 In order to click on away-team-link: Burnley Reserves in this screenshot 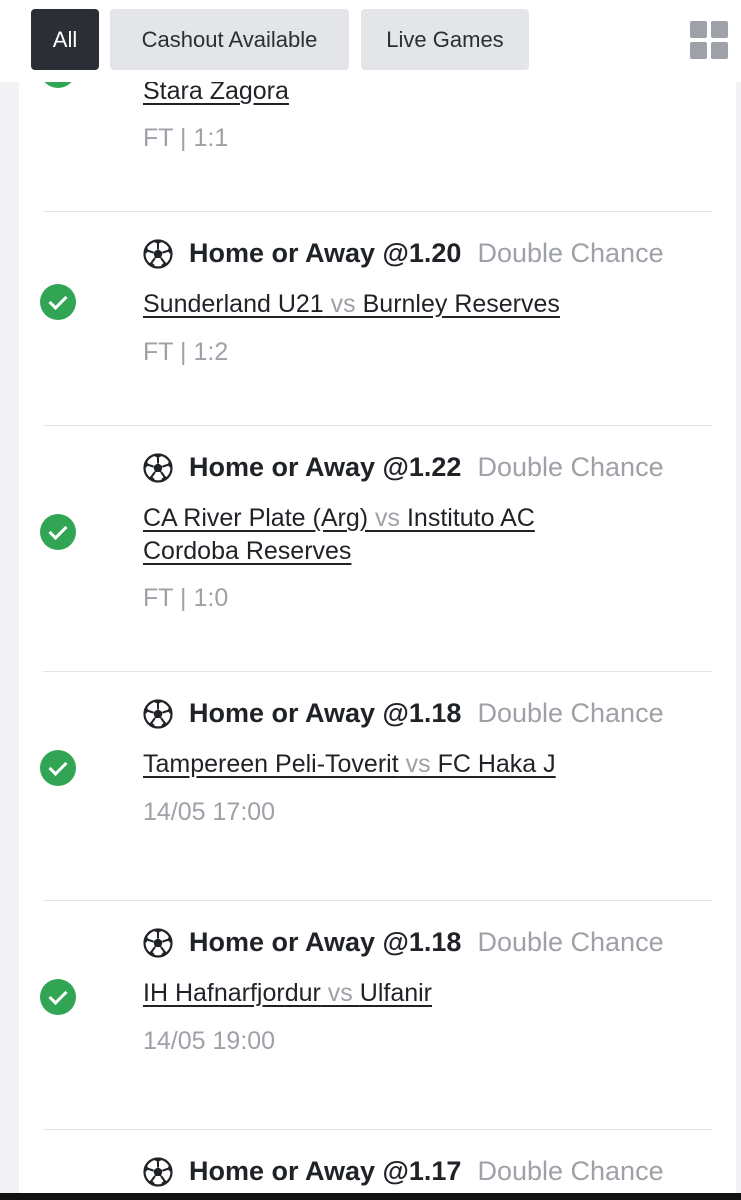, I will do `click(461, 304)`.